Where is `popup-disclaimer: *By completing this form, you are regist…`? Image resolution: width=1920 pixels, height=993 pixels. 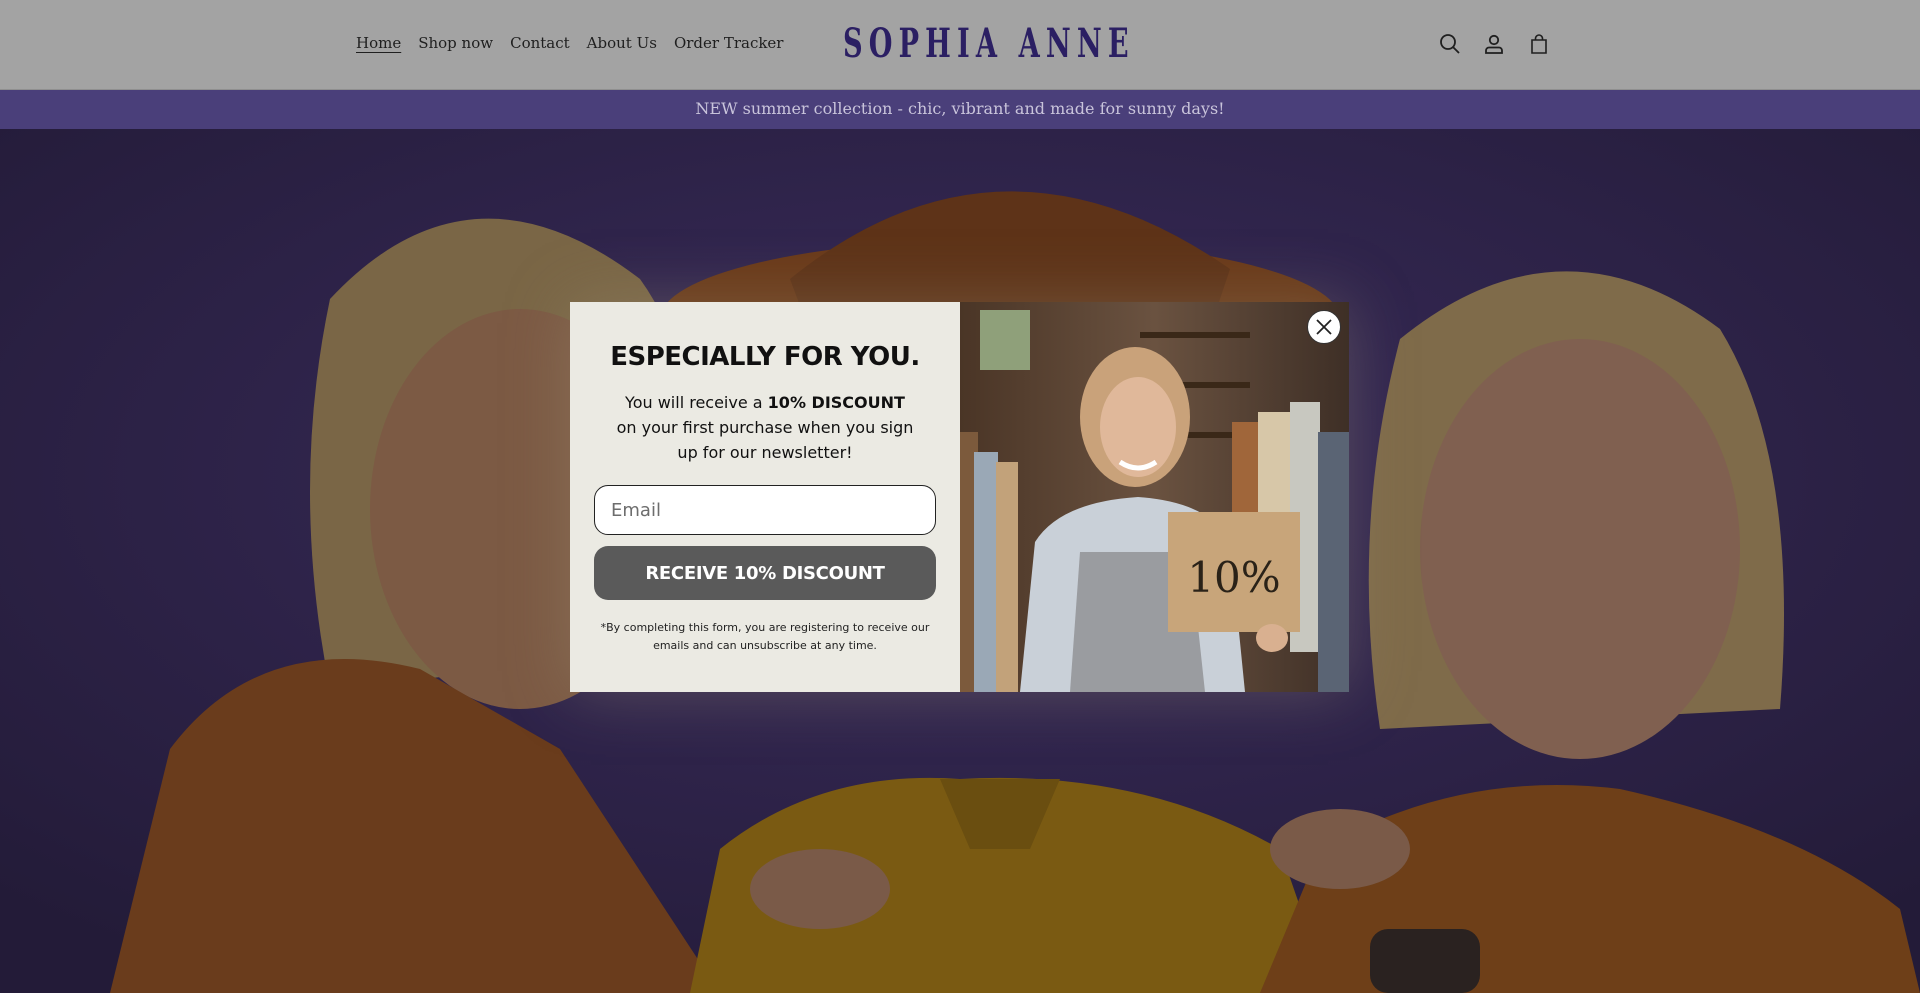
popup-disclaimer: *By completing this form, you are regist… is located at coordinates (765, 636).